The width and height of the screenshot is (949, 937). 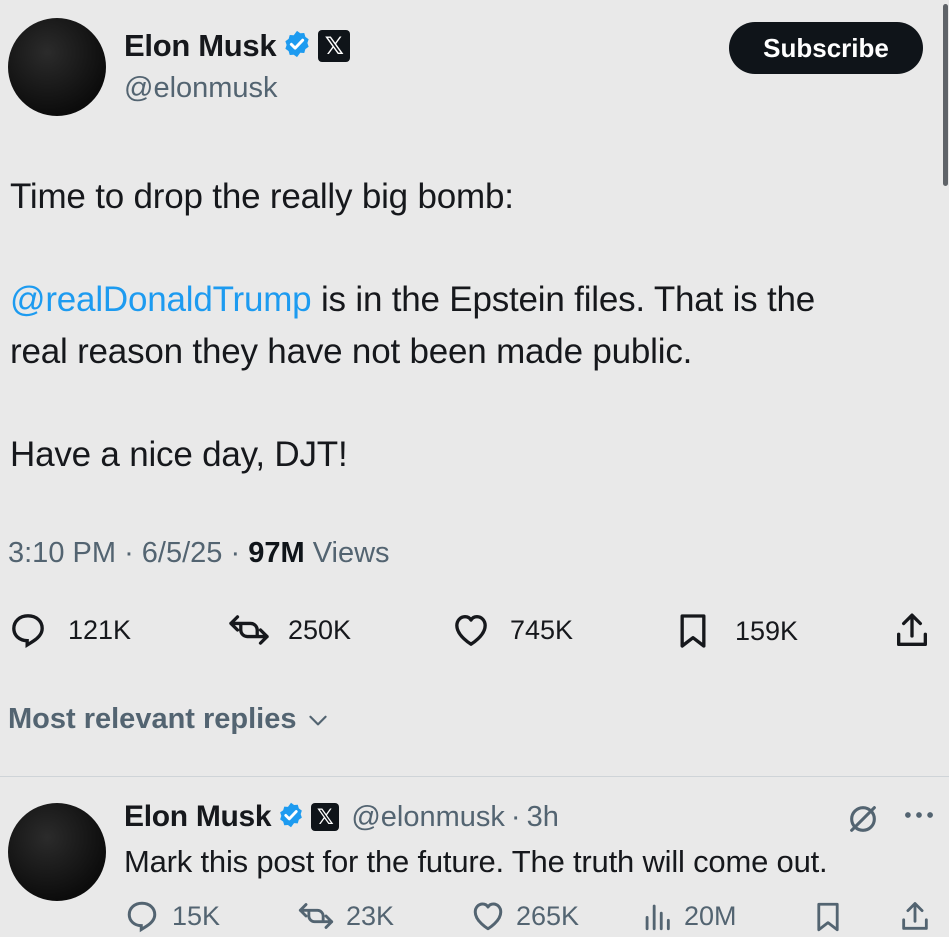 What do you see at coordinates (826, 48) in the screenshot?
I see `subscribe-button: Subscribe` at bounding box center [826, 48].